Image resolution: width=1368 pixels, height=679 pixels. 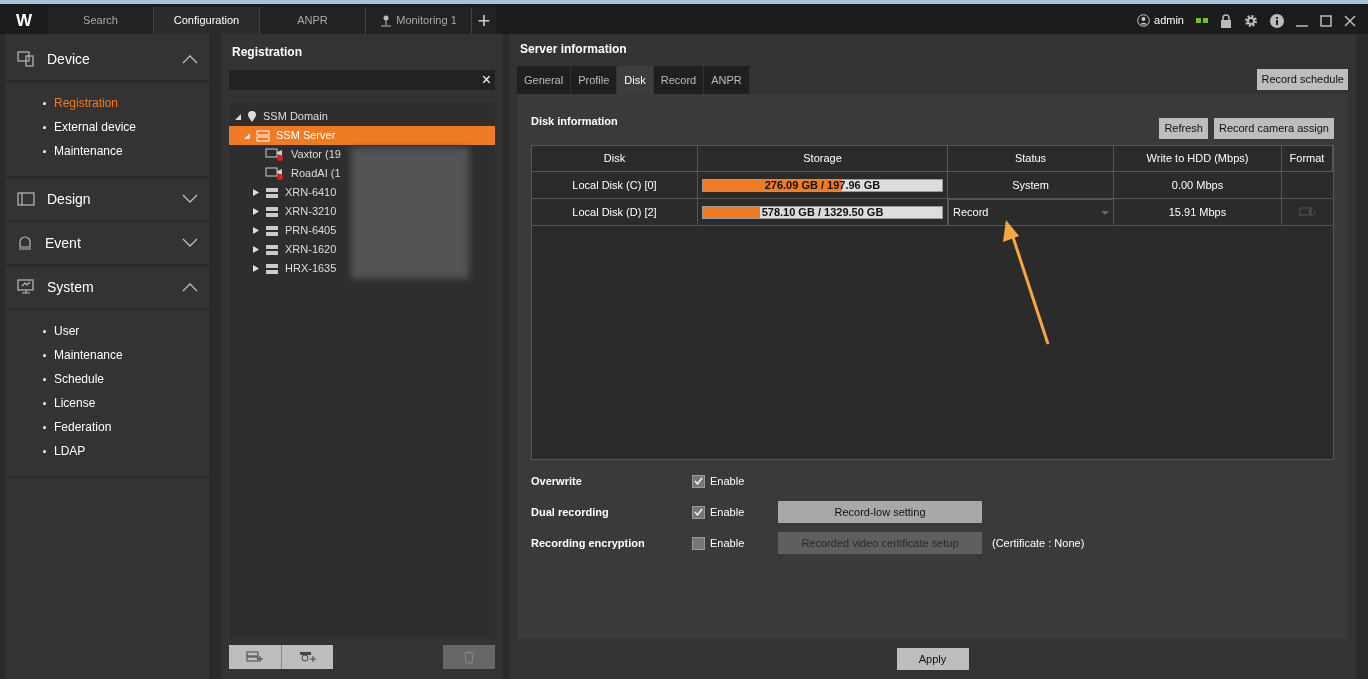 What do you see at coordinates (573, 49) in the screenshot?
I see `panel-title: Server information` at bounding box center [573, 49].